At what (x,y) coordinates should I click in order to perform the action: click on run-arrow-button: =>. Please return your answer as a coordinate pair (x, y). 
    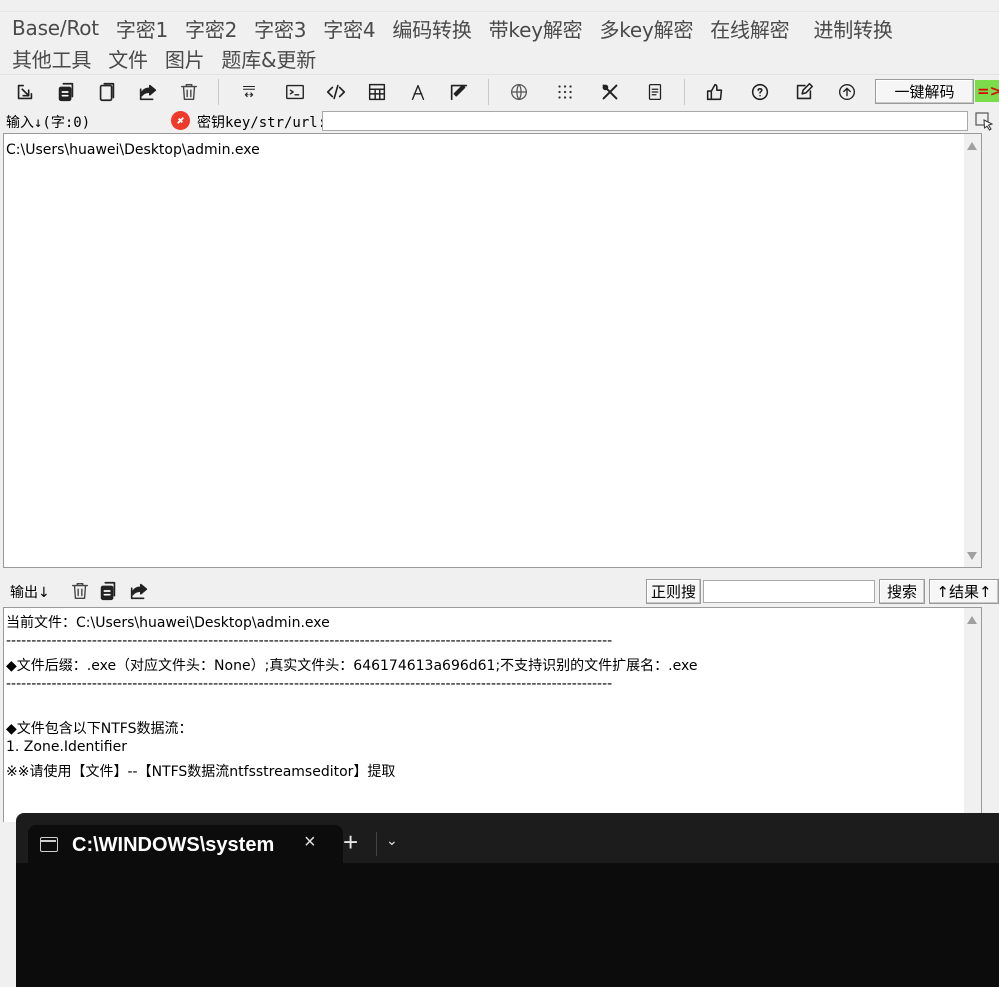
    Looking at the image, I should click on (987, 91).